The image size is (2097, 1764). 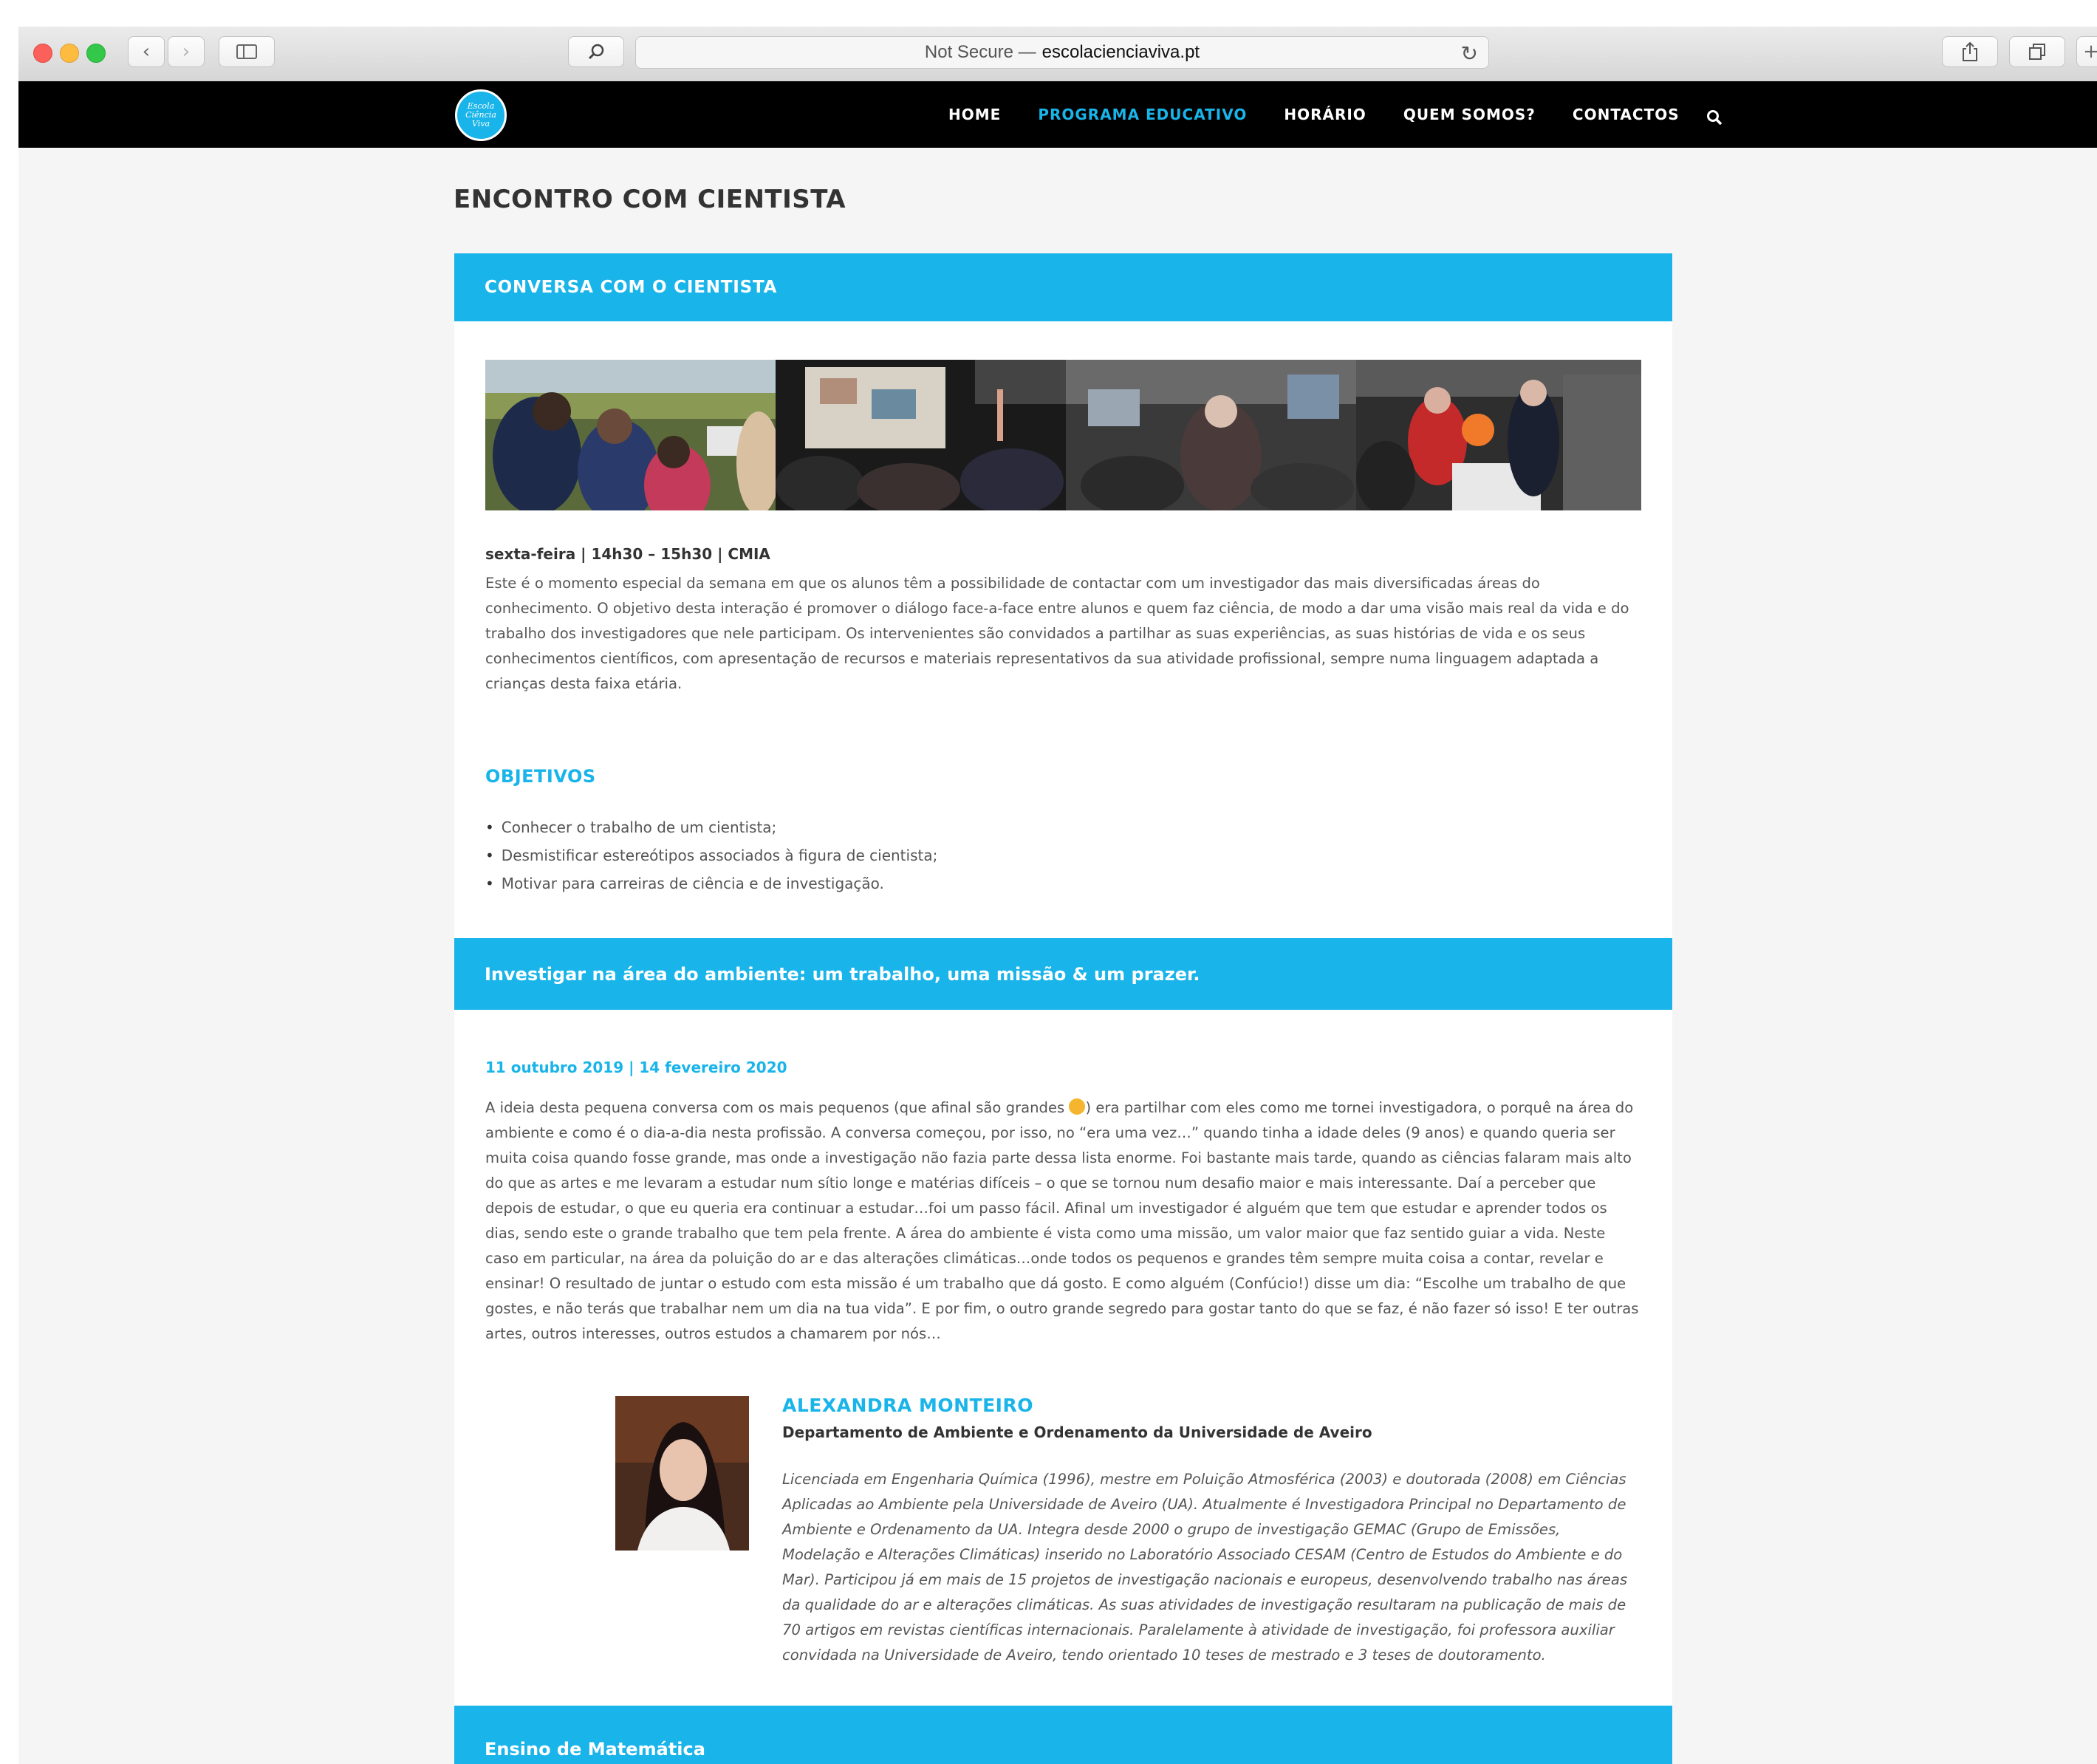 I want to click on logo-text: Escola Ciência Viva, so click(x=480, y=115).